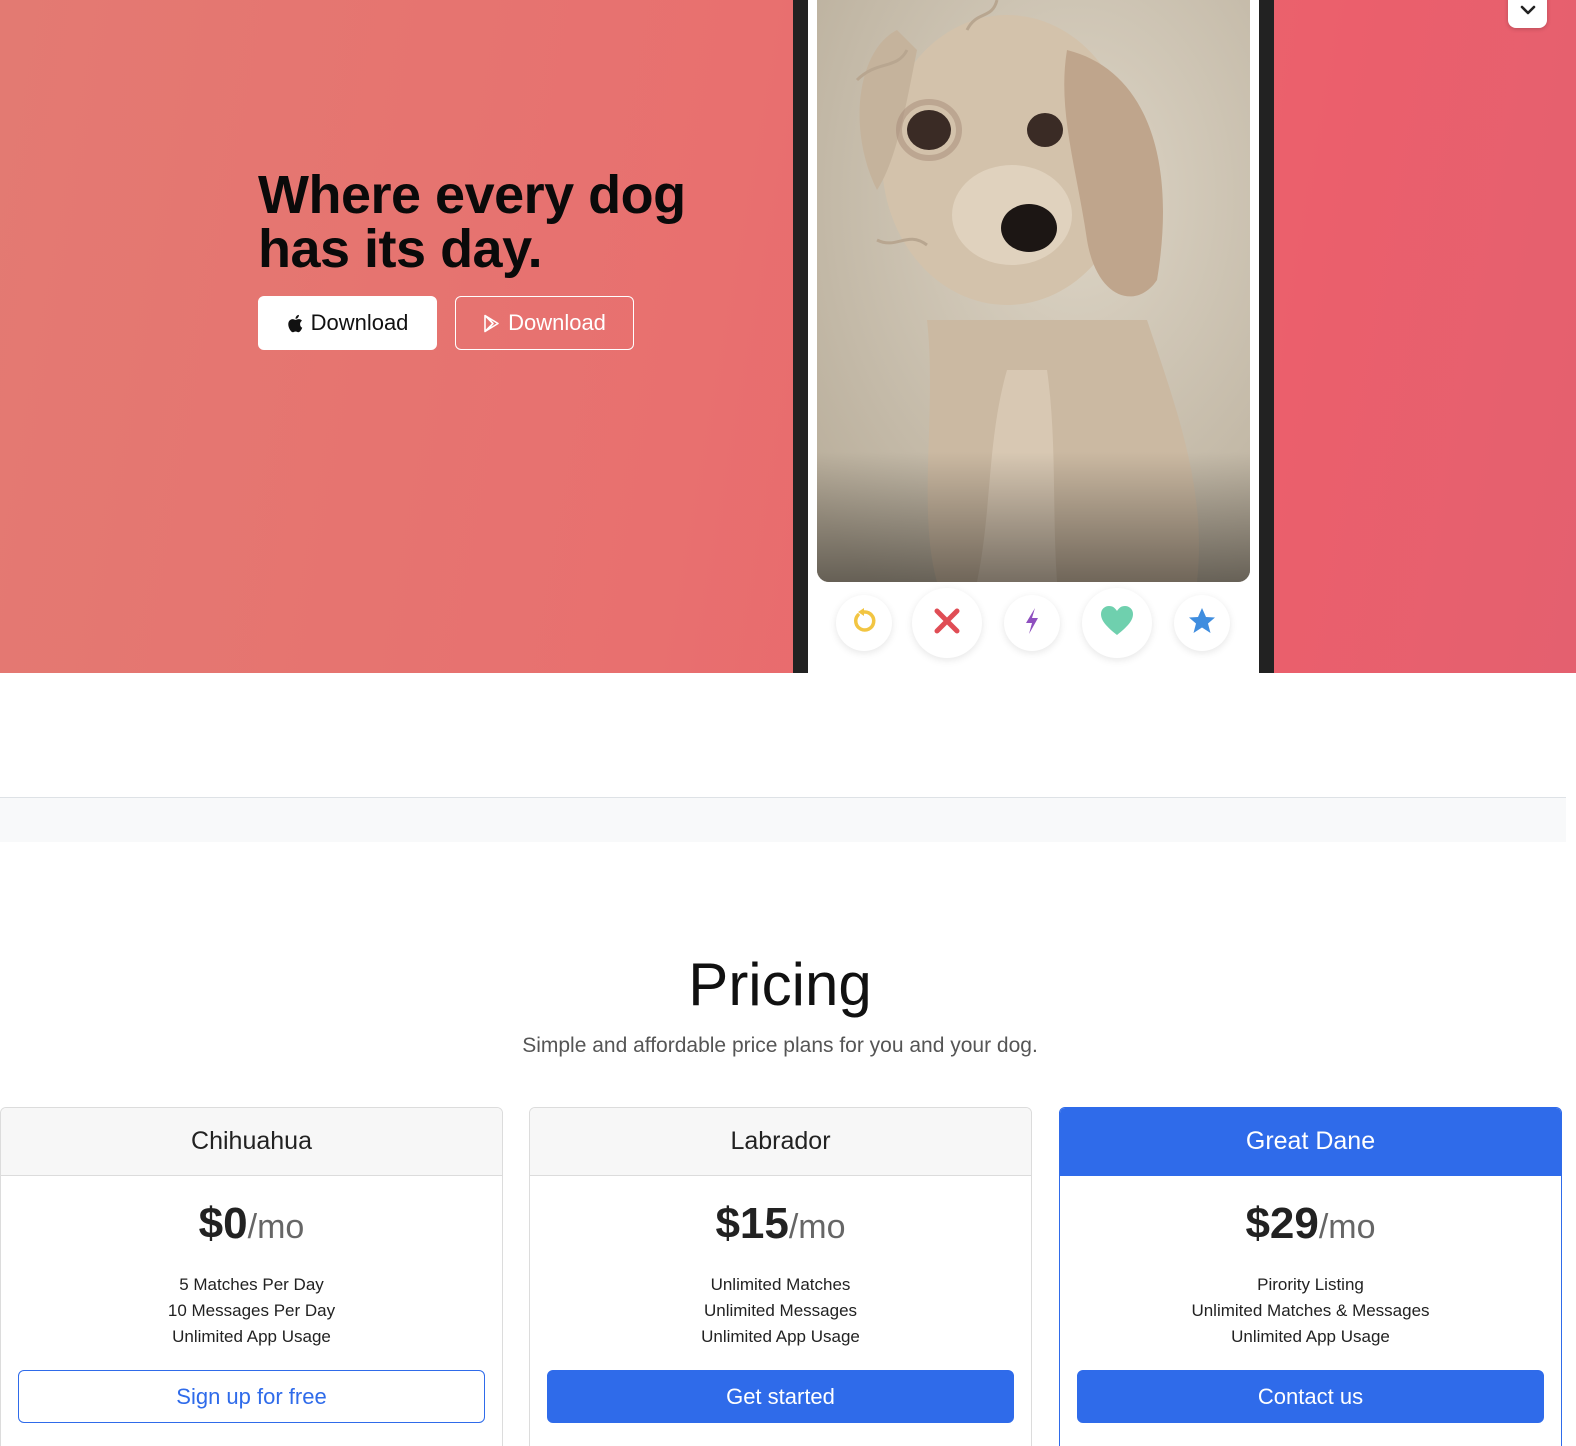 This screenshot has height=1446, width=1576. I want to click on like-button, so click(1117, 623).